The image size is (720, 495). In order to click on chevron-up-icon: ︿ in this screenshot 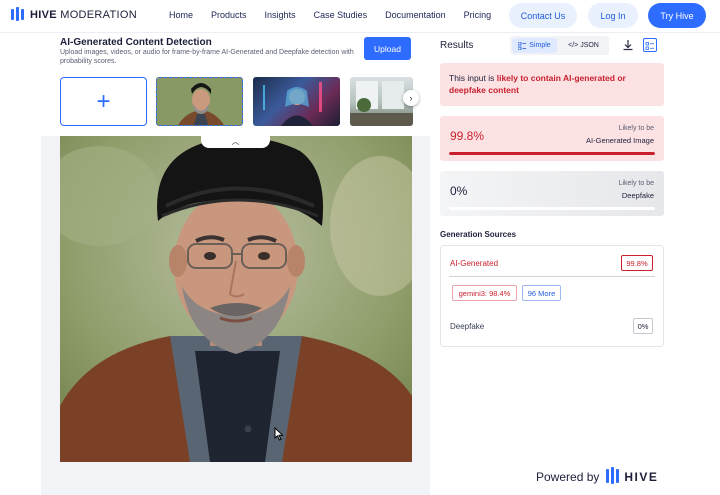, I will do `click(235, 141)`.